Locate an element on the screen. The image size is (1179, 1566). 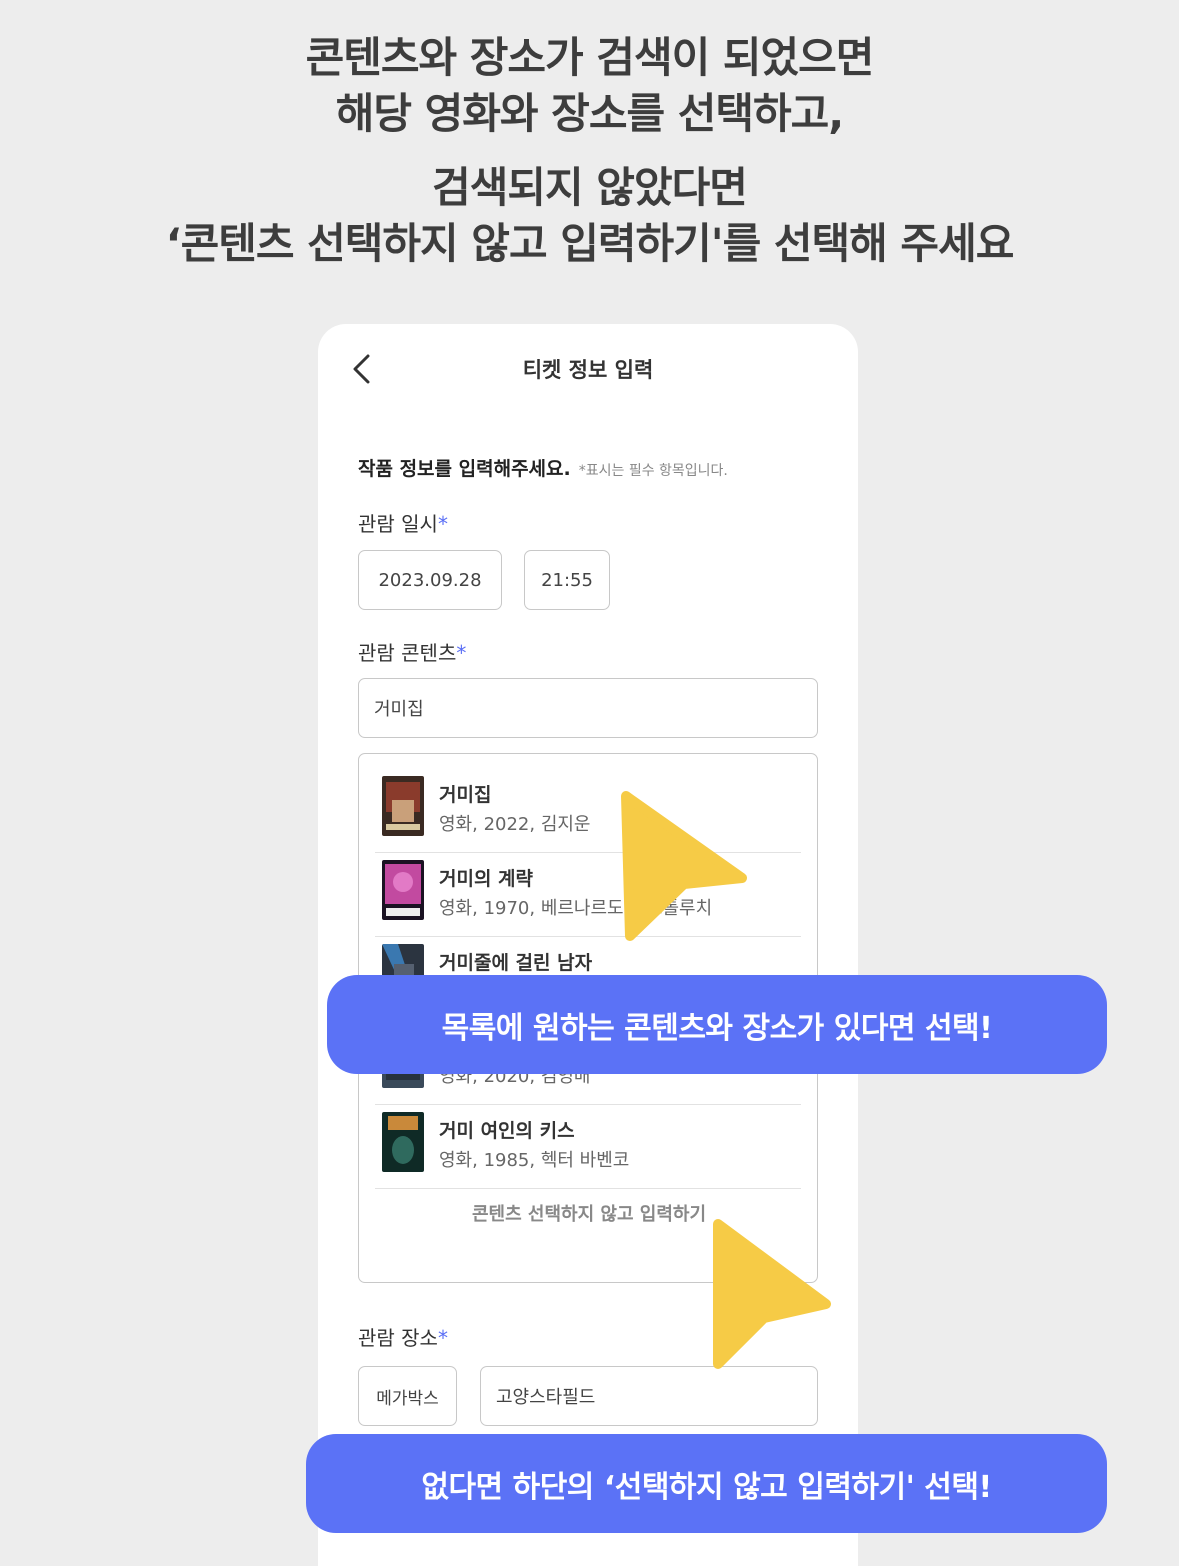
headline-line-4: ‘콘텐츠 선택하지 않고 입력하기'를 선택해 주세요 is located at coordinates (590, 243).